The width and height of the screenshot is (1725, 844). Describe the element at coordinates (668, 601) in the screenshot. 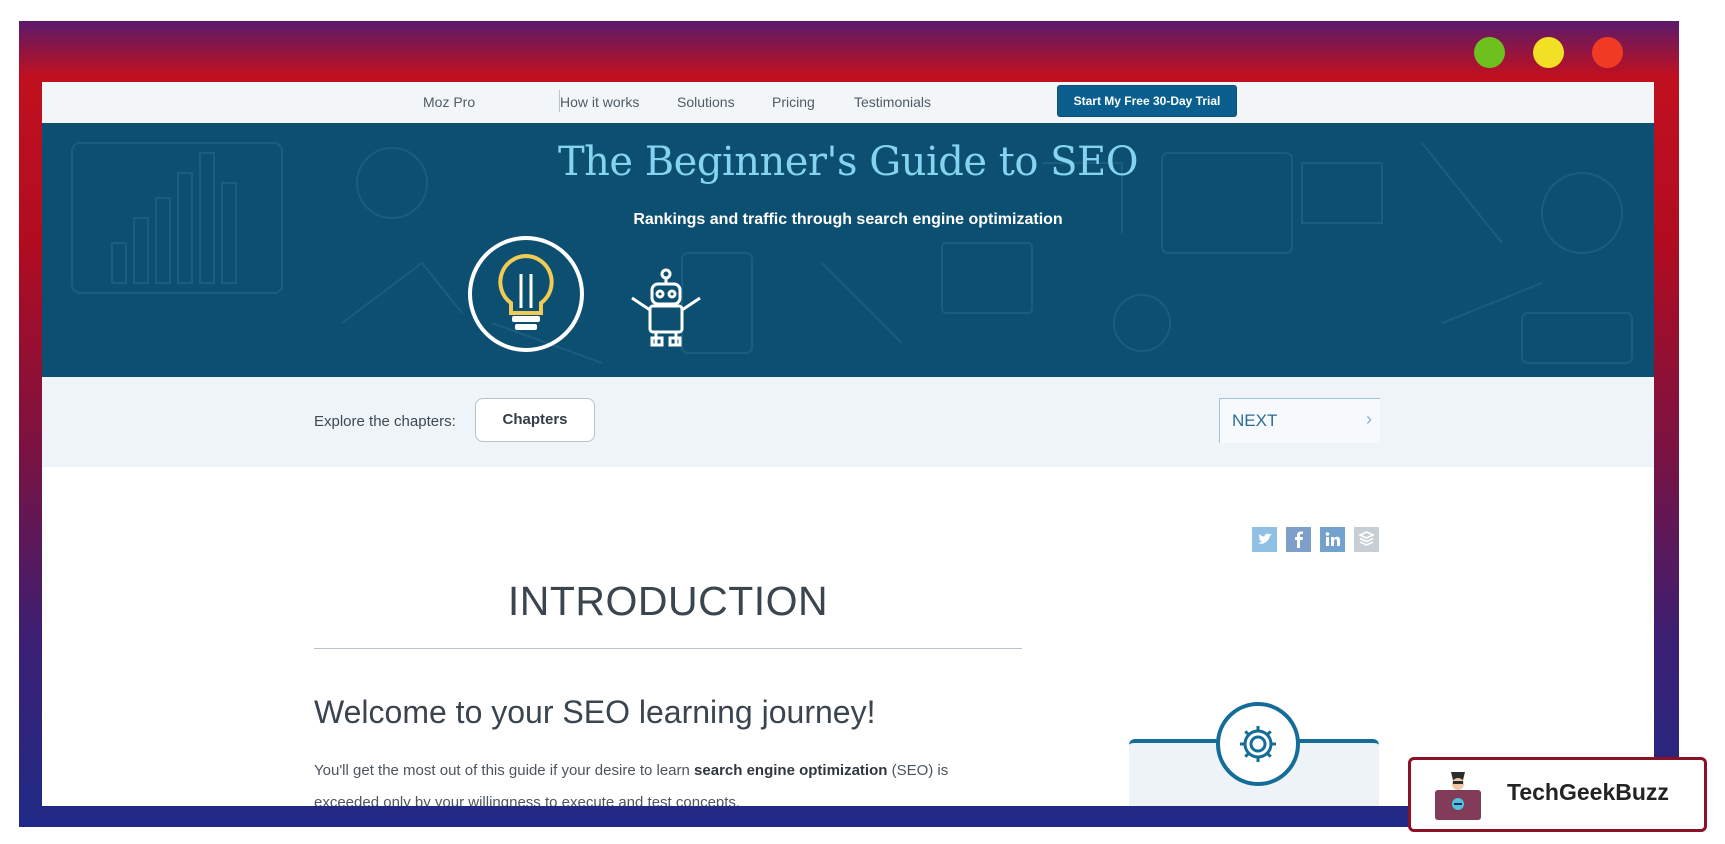

I see `section-title: INTRODUCTION` at that location.